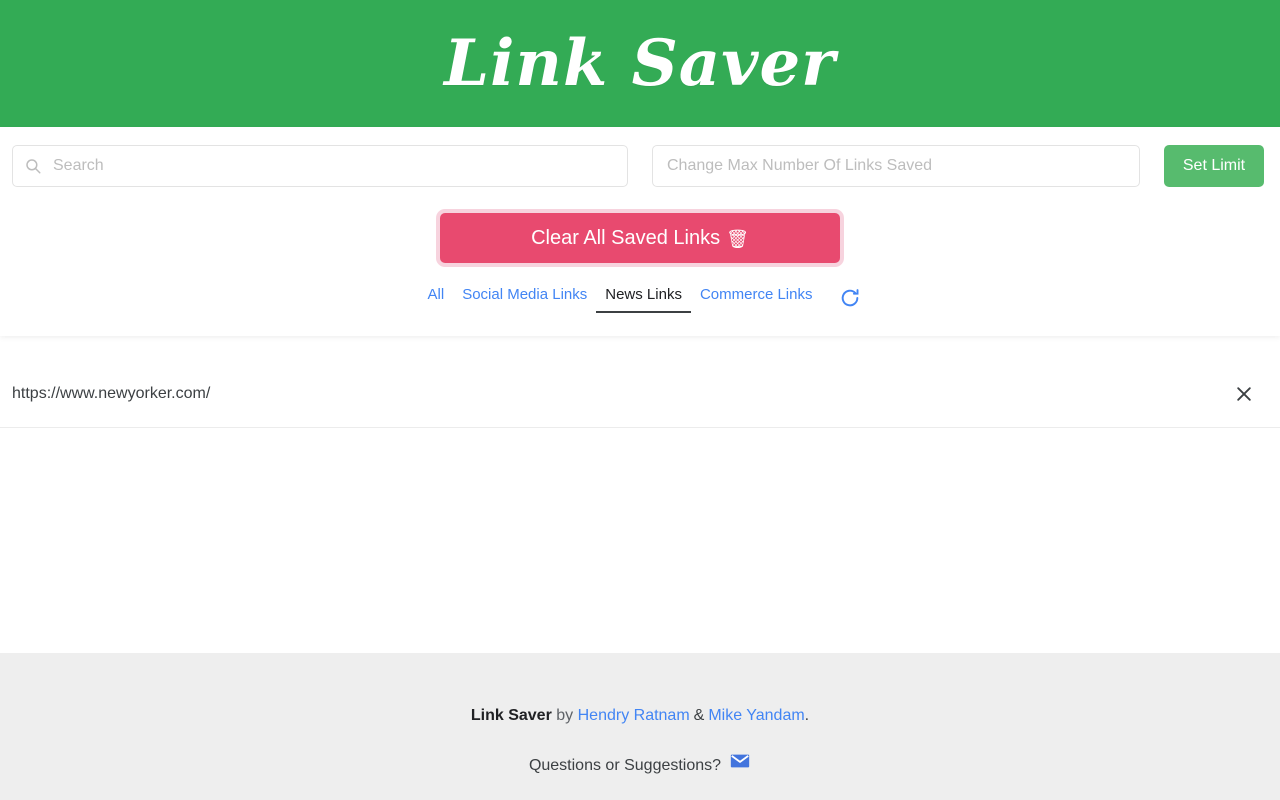  Describe the element at coordinates (625, 765) in the screenshot. I see `footer-questions-label: Questions or Suggestions?` at that location.